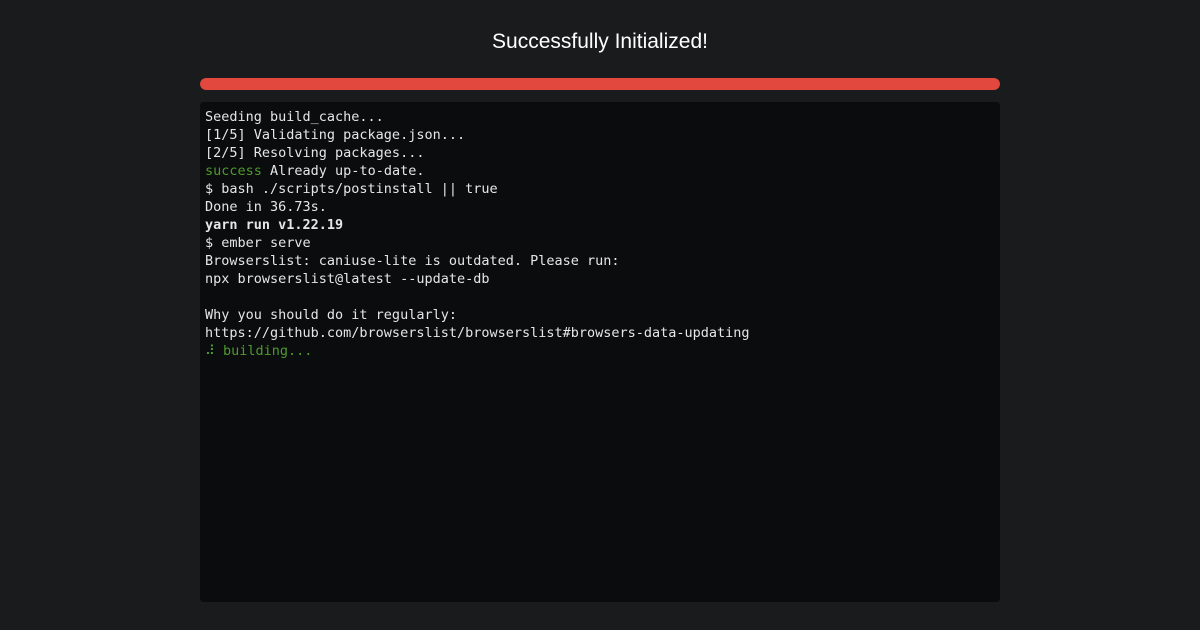 The image size is (1200, 630). What do you see at coordinates (600, 225) in the screenshot?
I see `terminal-line: yarn run v1.22.19` at bounding box center [600, 225].